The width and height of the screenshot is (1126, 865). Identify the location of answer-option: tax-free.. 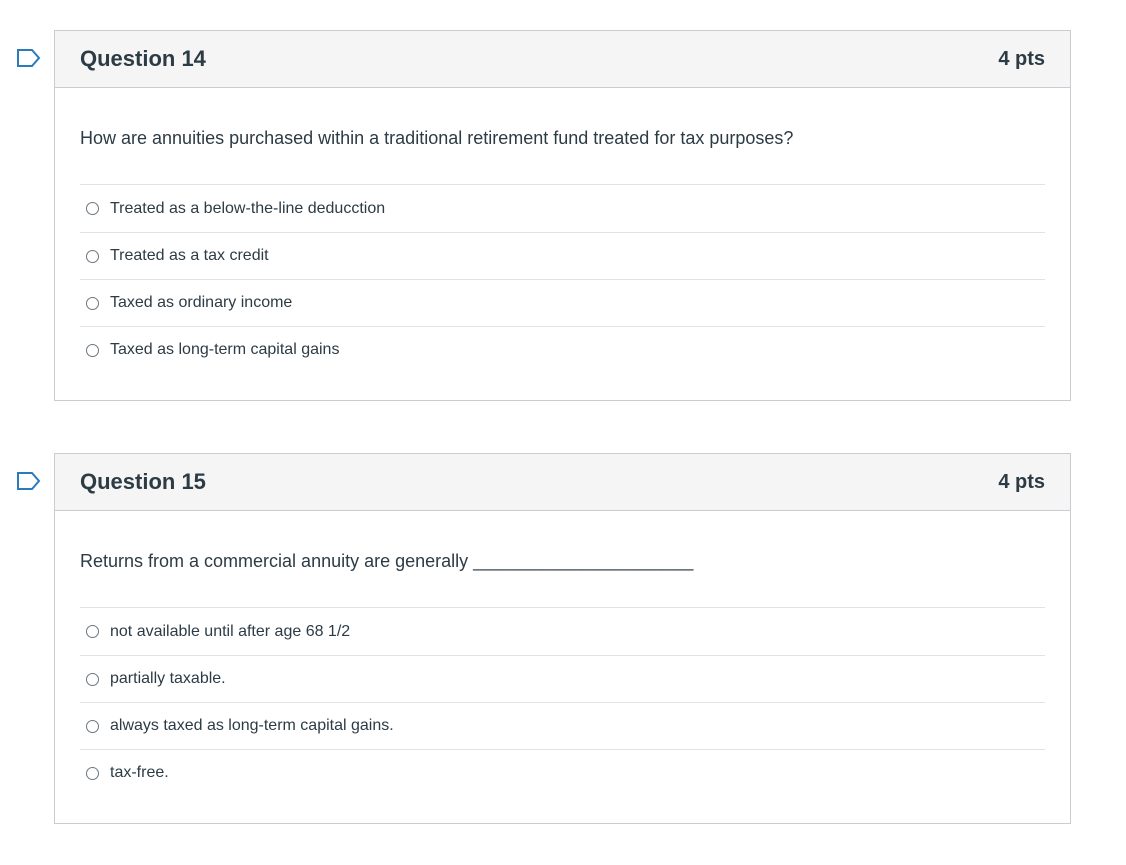
(562, 772).